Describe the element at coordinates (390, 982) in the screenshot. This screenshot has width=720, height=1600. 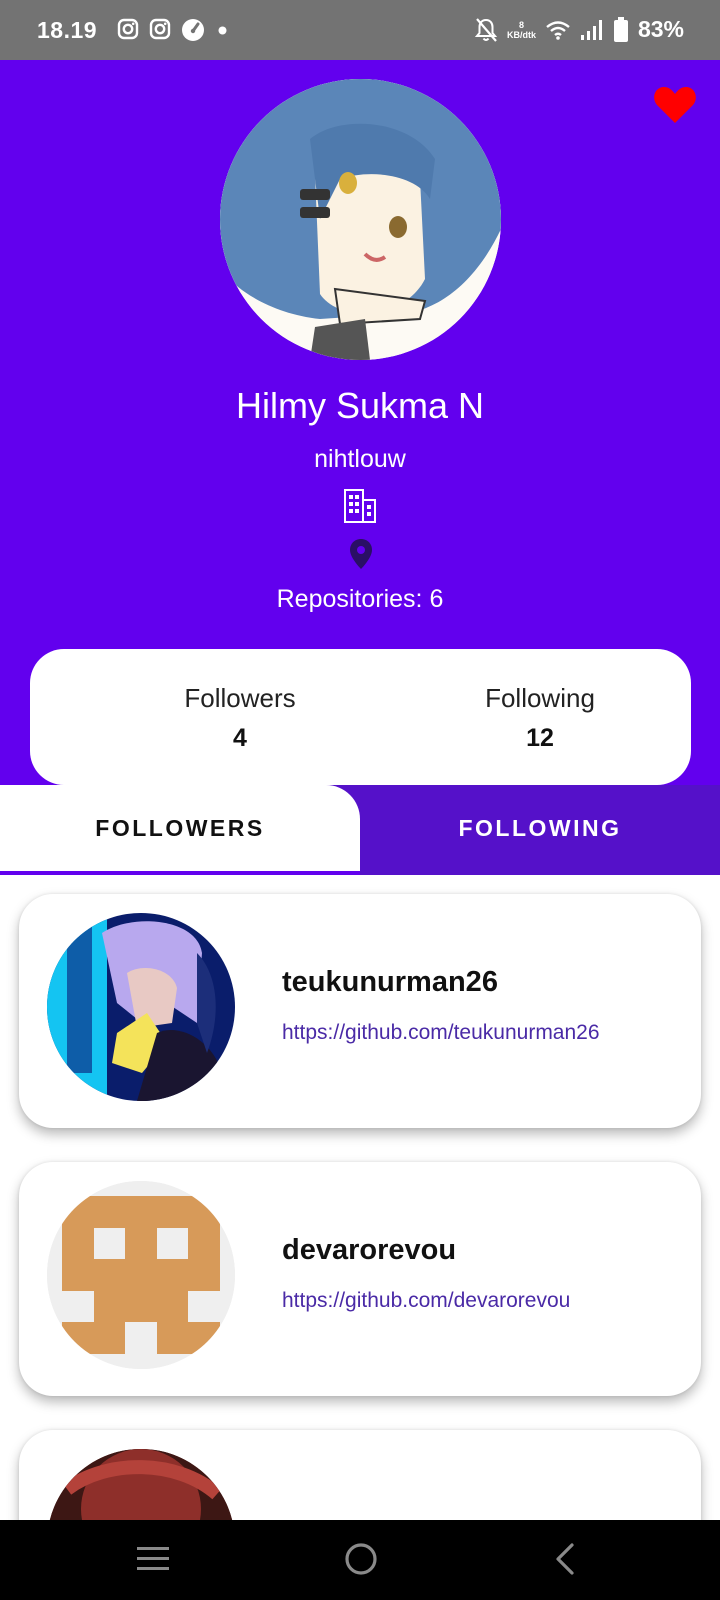
I see `user-login: teukunurman26` at that location.